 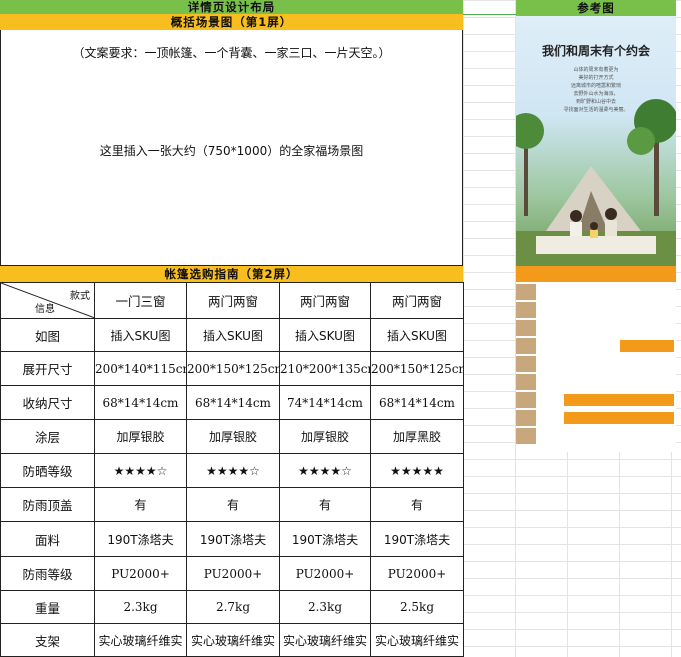 What do you see at coordinates (325, 368) in the screenshot?
I see `table-cell: 210*200*135cm` at bounding box center [325, 368].